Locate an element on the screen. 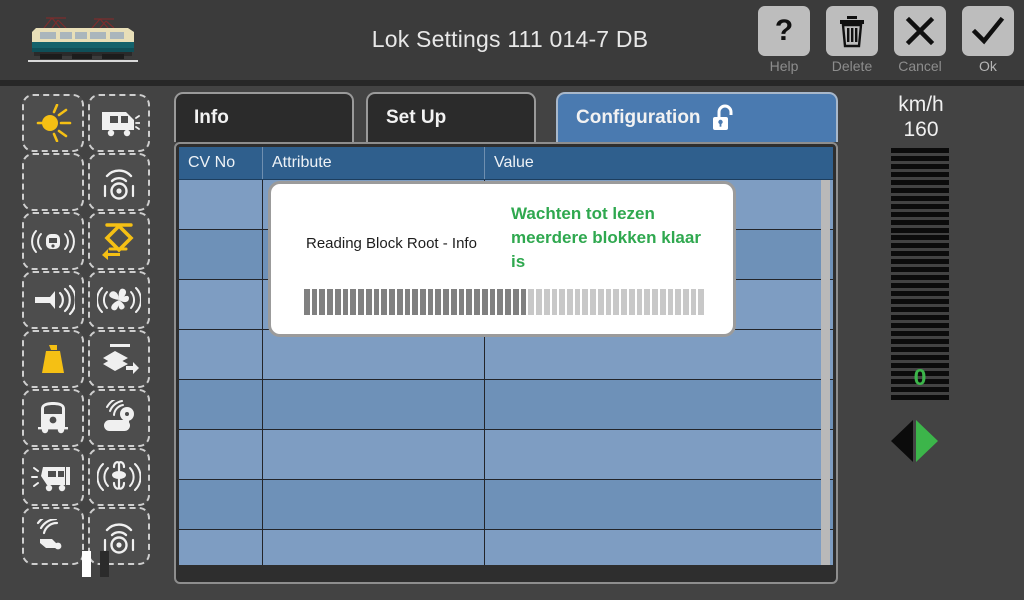  sidebar-item-headlight is located at coordinates (53, 123).